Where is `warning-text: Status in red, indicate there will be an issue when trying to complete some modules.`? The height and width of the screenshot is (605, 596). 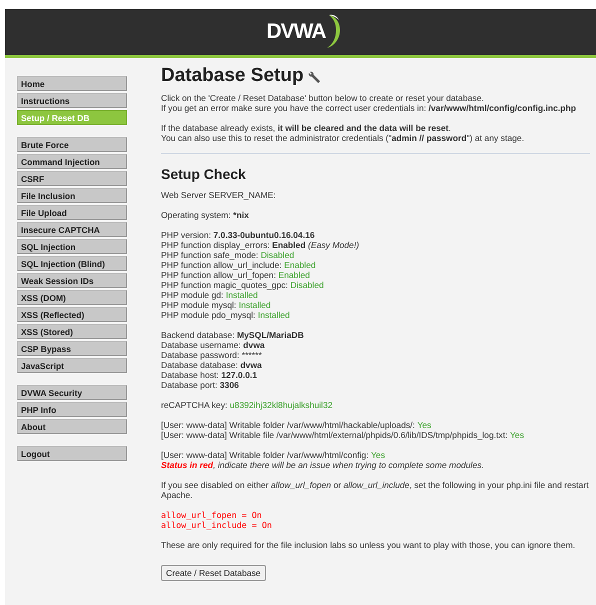 warning-text: Status in red, indicate there will be an issue when trying to complete some modules. is located at coordinates (322, 465).